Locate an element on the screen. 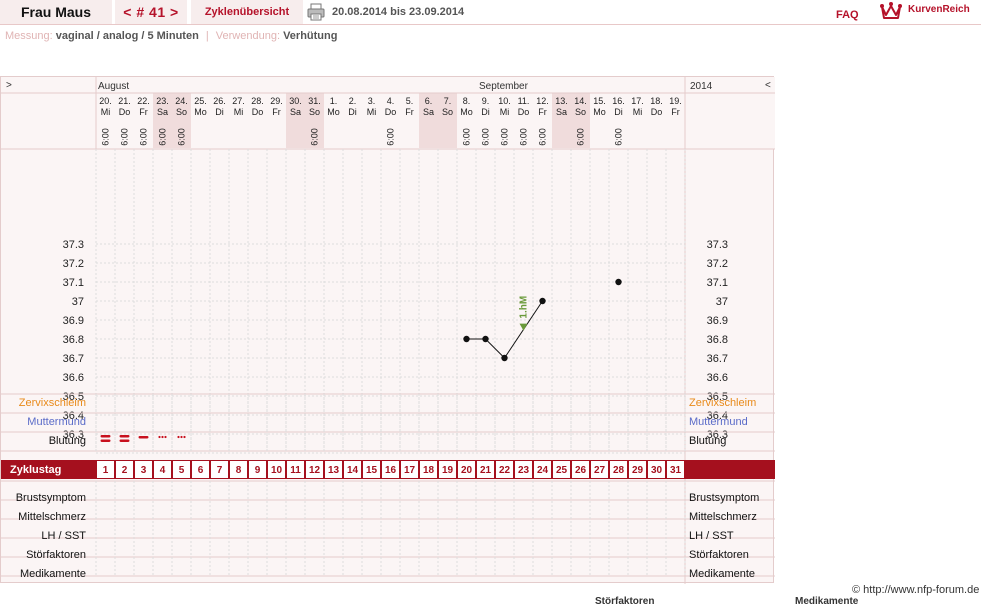 This screenshot has height=607, width=981. crown-icon is located at coordinates (891, 11).